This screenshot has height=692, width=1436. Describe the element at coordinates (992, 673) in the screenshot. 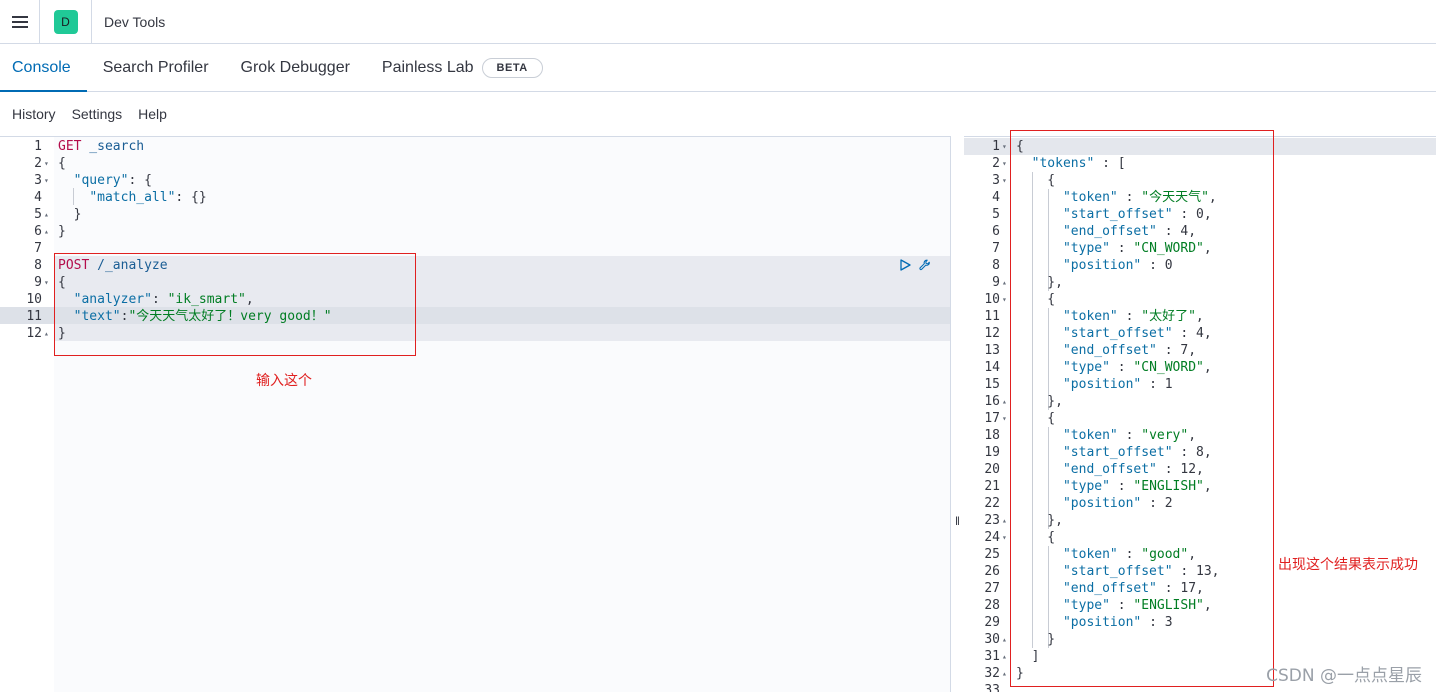

I see `line-number: 32` at that location.